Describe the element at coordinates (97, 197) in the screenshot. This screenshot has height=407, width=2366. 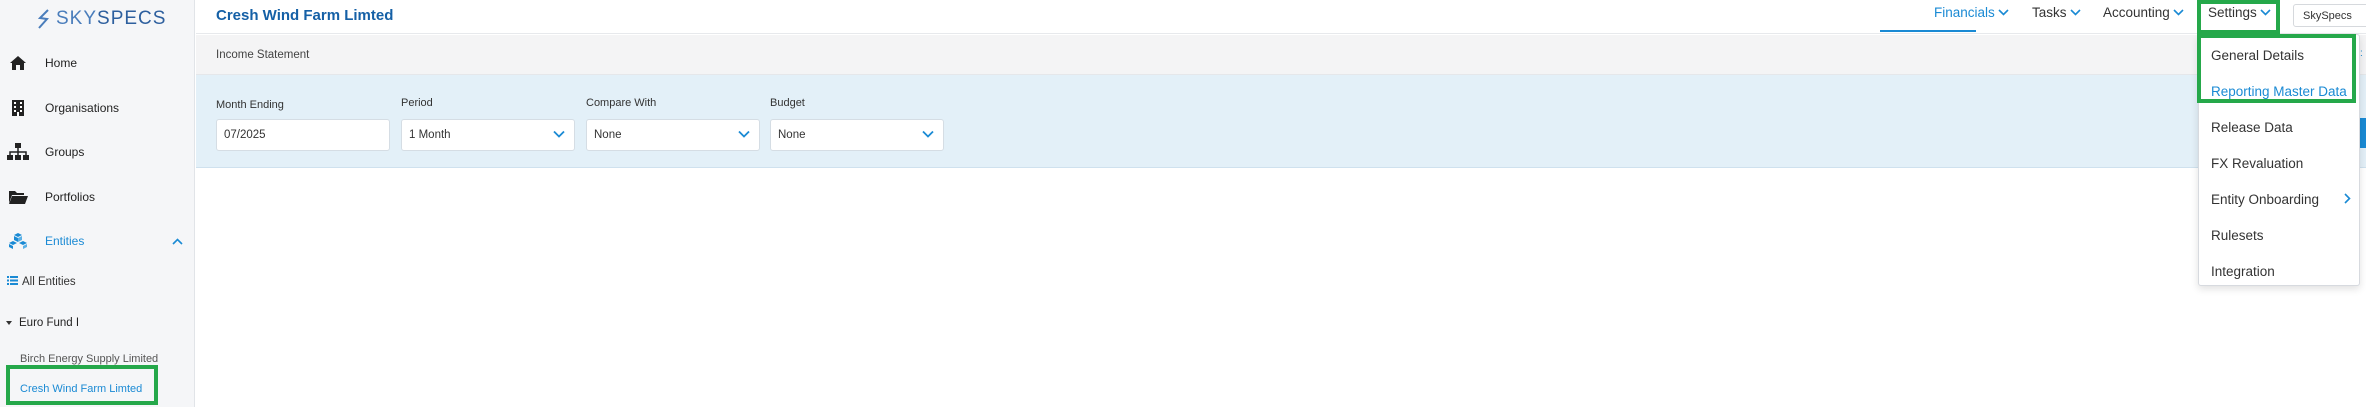
I see `sidebar-item-portfolios: Portfolios` at that location.